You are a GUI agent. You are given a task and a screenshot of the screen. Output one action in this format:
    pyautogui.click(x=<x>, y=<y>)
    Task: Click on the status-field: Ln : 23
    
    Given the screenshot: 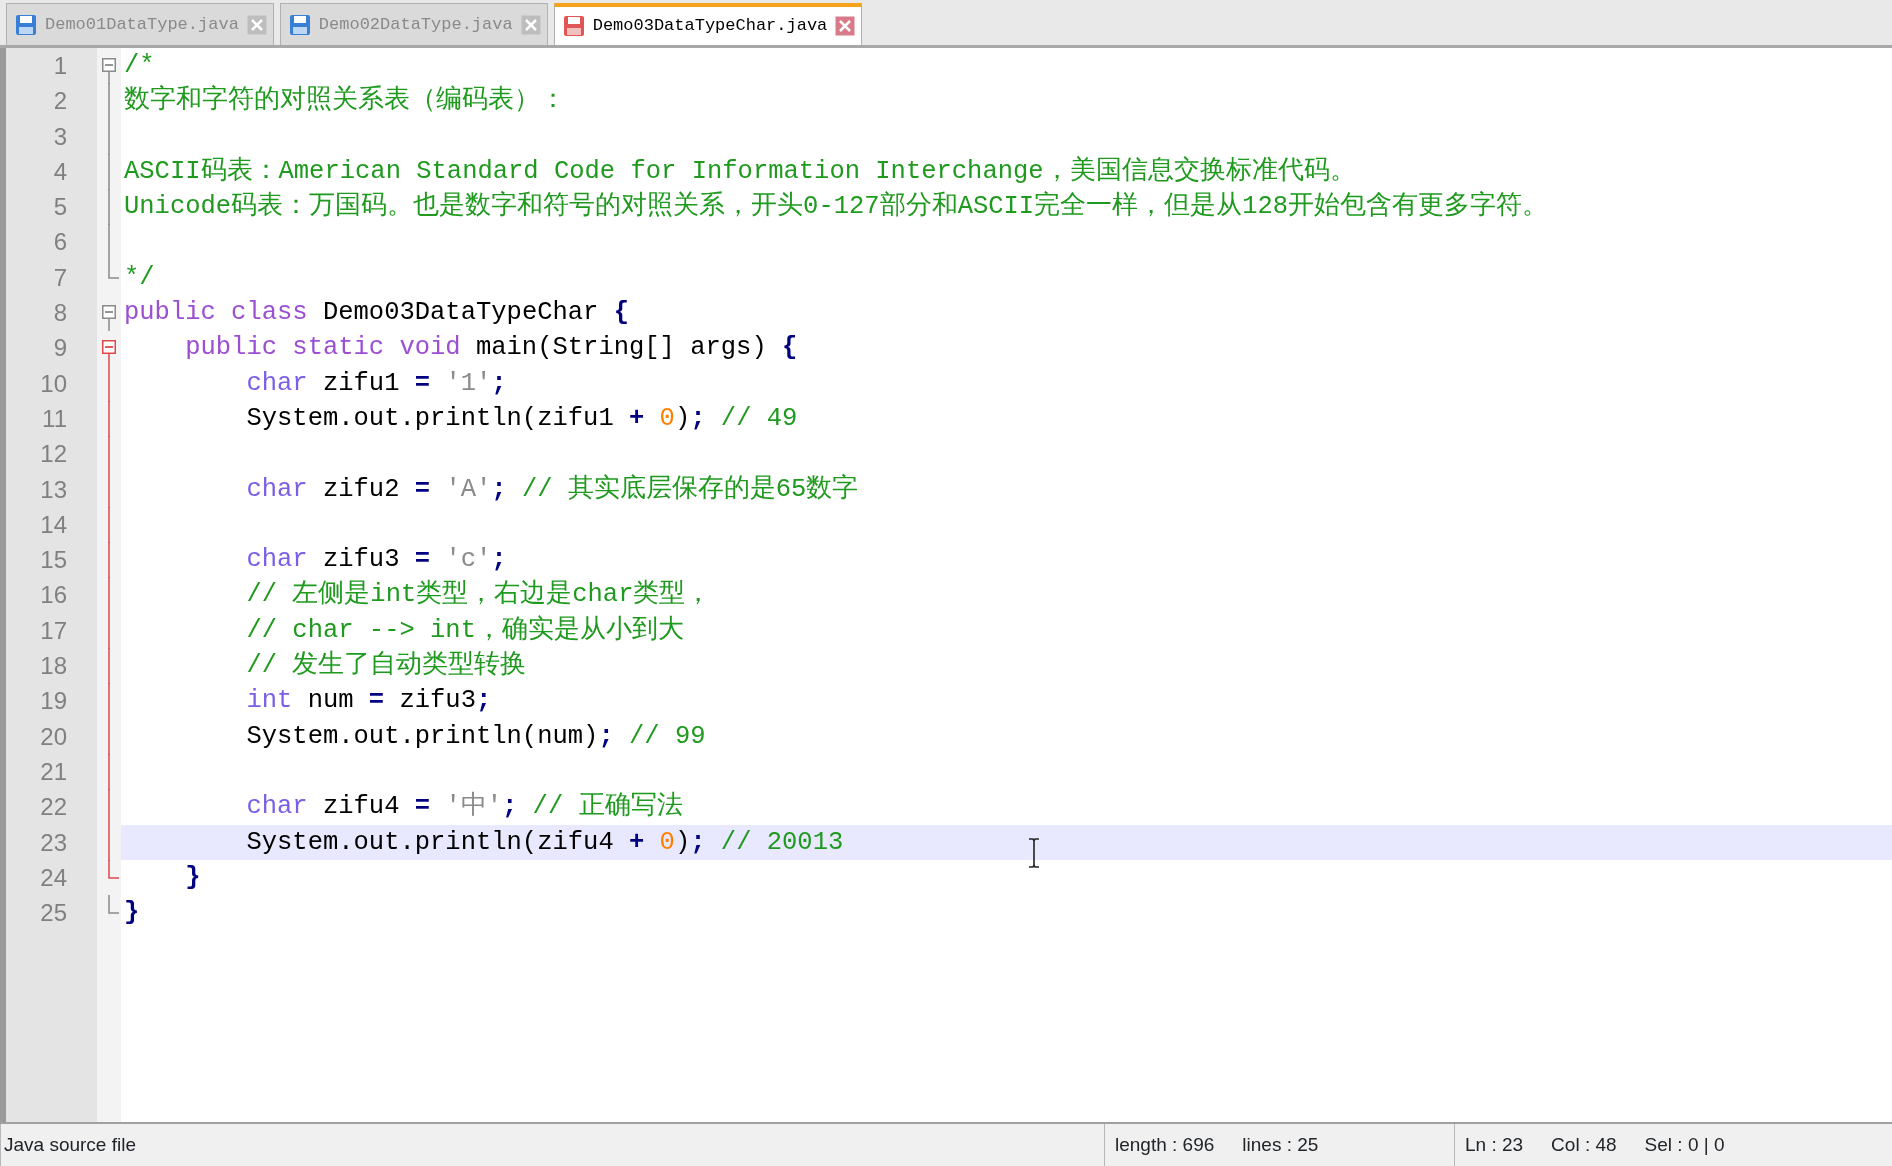 What is the action you would take?
    pyautogui.click(x=1494, y=1145)
    